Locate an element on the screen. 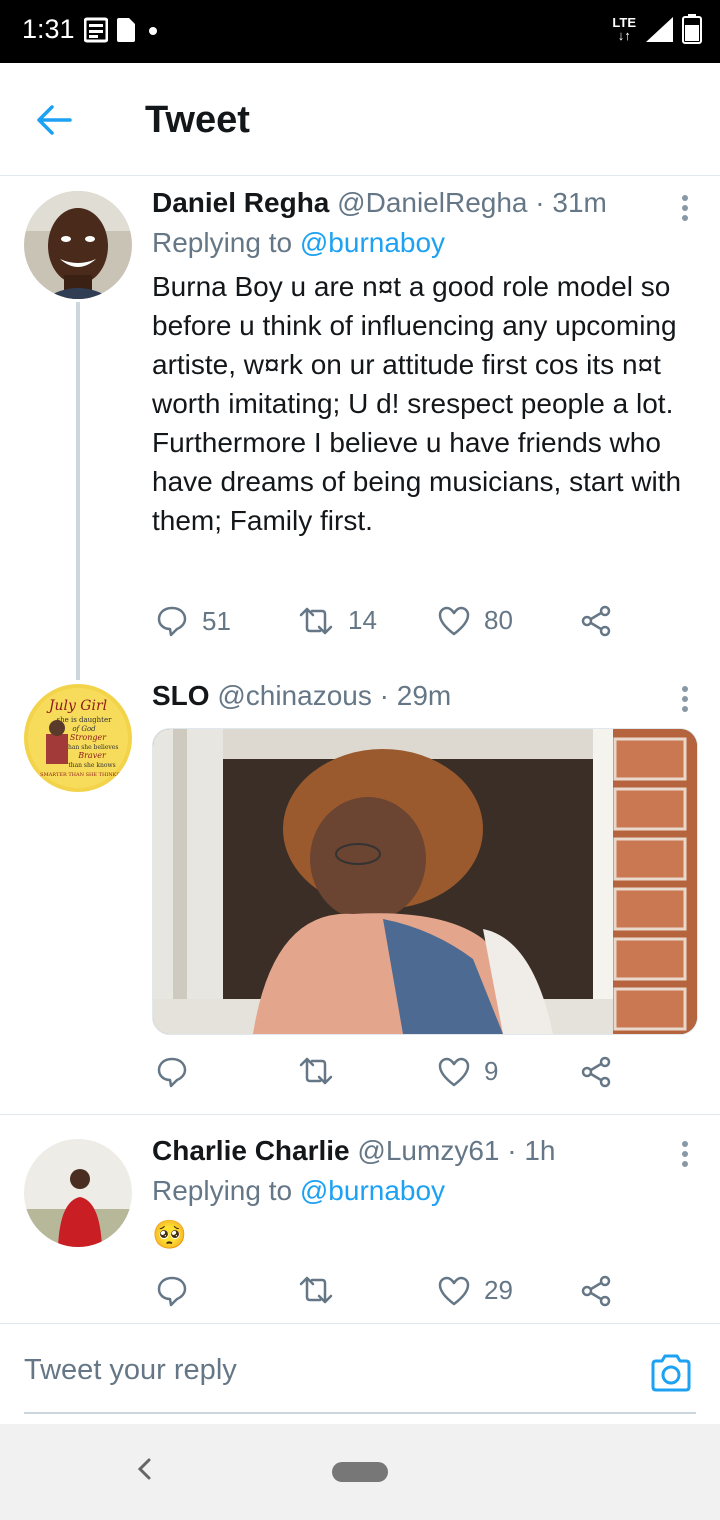 Image resolution: width=720 pixels, height=1520 pixels. status-right: LTE ↓↑ is located at coordinates (657, 29).